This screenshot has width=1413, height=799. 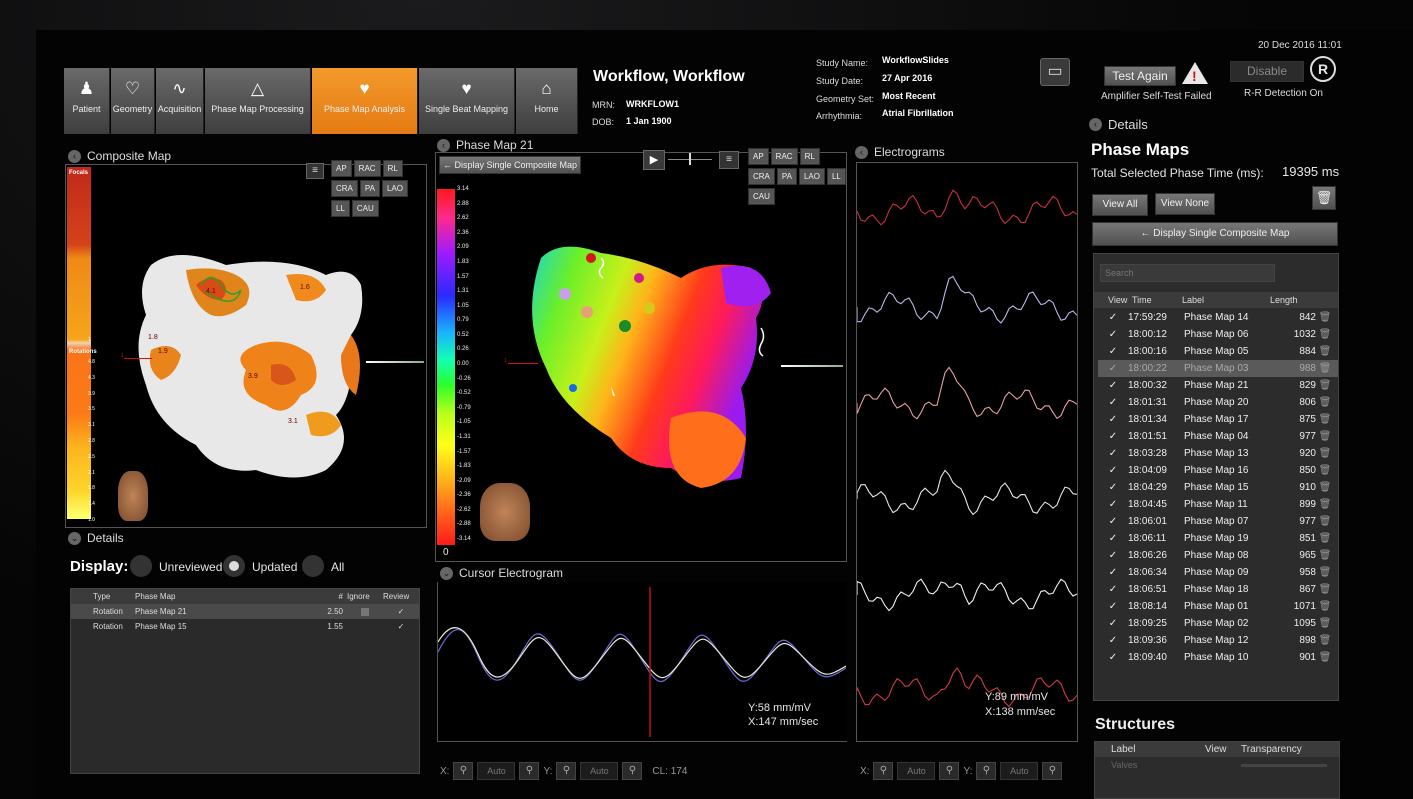 I want to click on zoom-in-y-icon: ⚲, so click(x=1052, y=771).